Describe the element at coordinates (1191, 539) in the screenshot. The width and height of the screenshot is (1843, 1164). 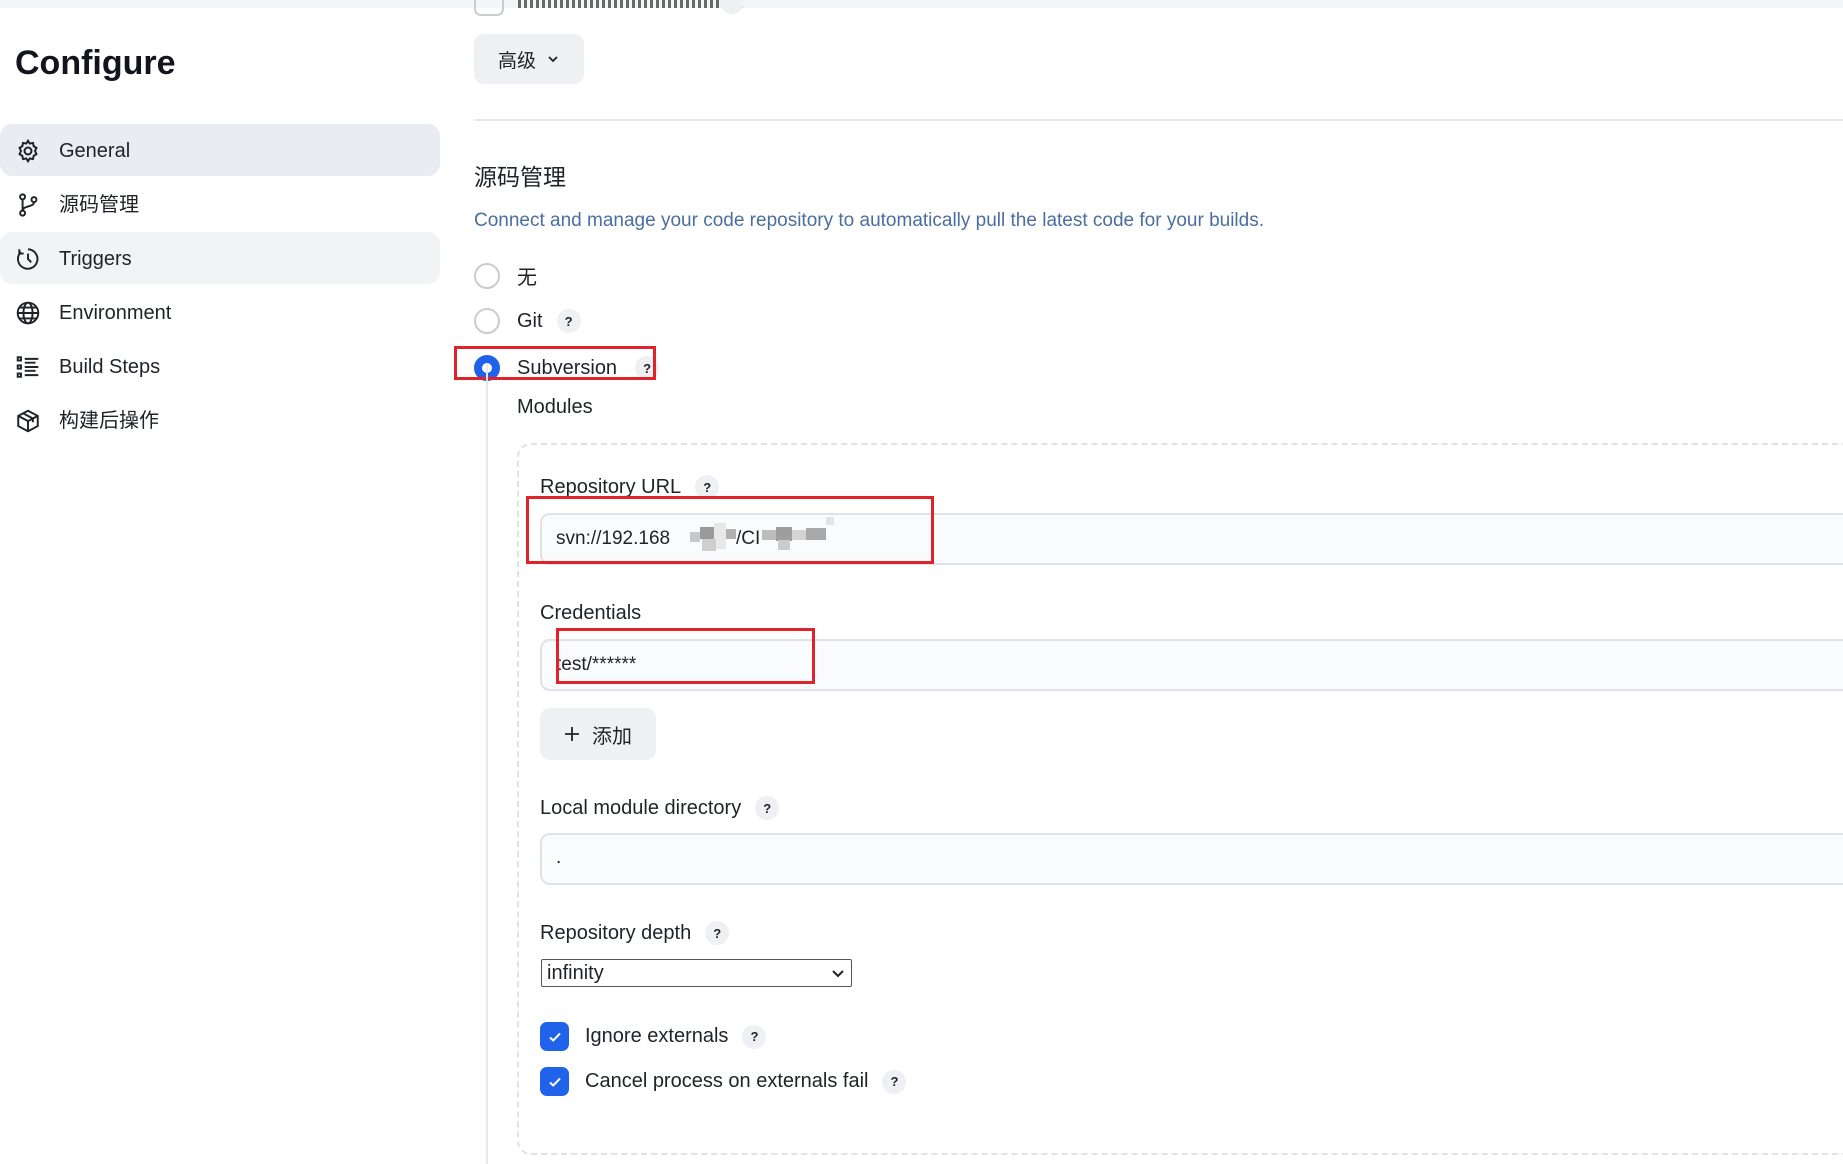
I see `repository-url-input: svn://192.168 /CI` at that location.